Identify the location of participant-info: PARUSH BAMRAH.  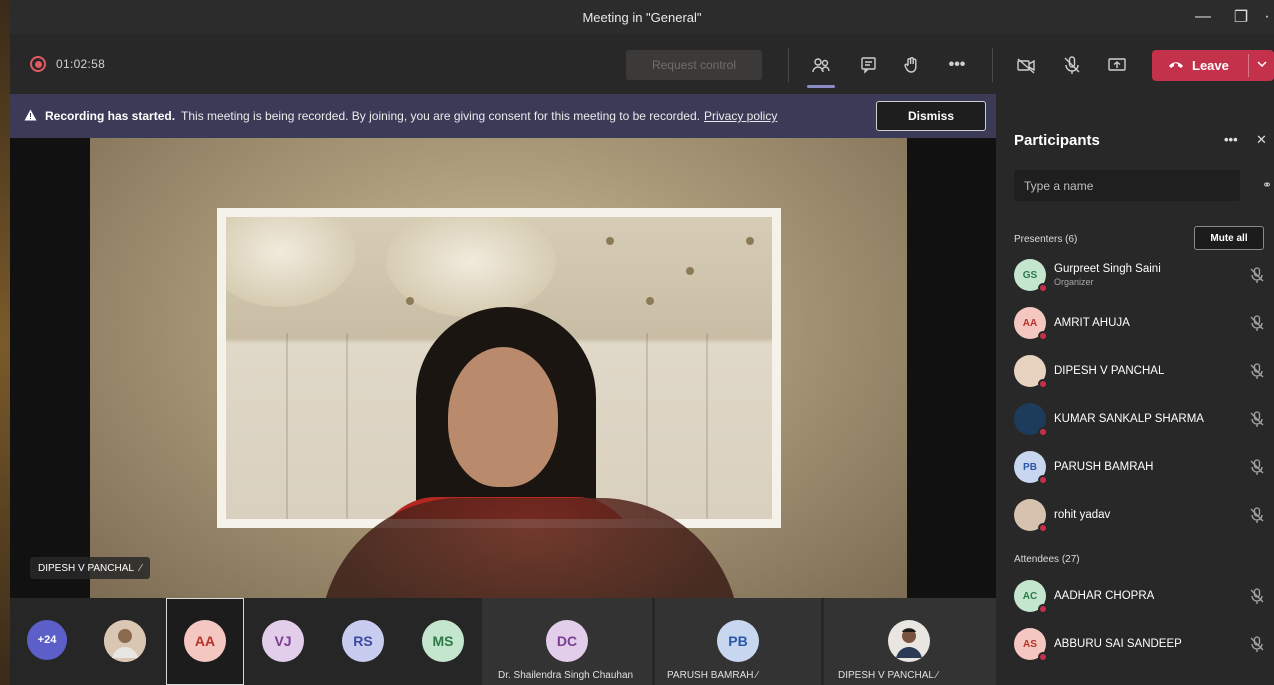
(1151, 467).